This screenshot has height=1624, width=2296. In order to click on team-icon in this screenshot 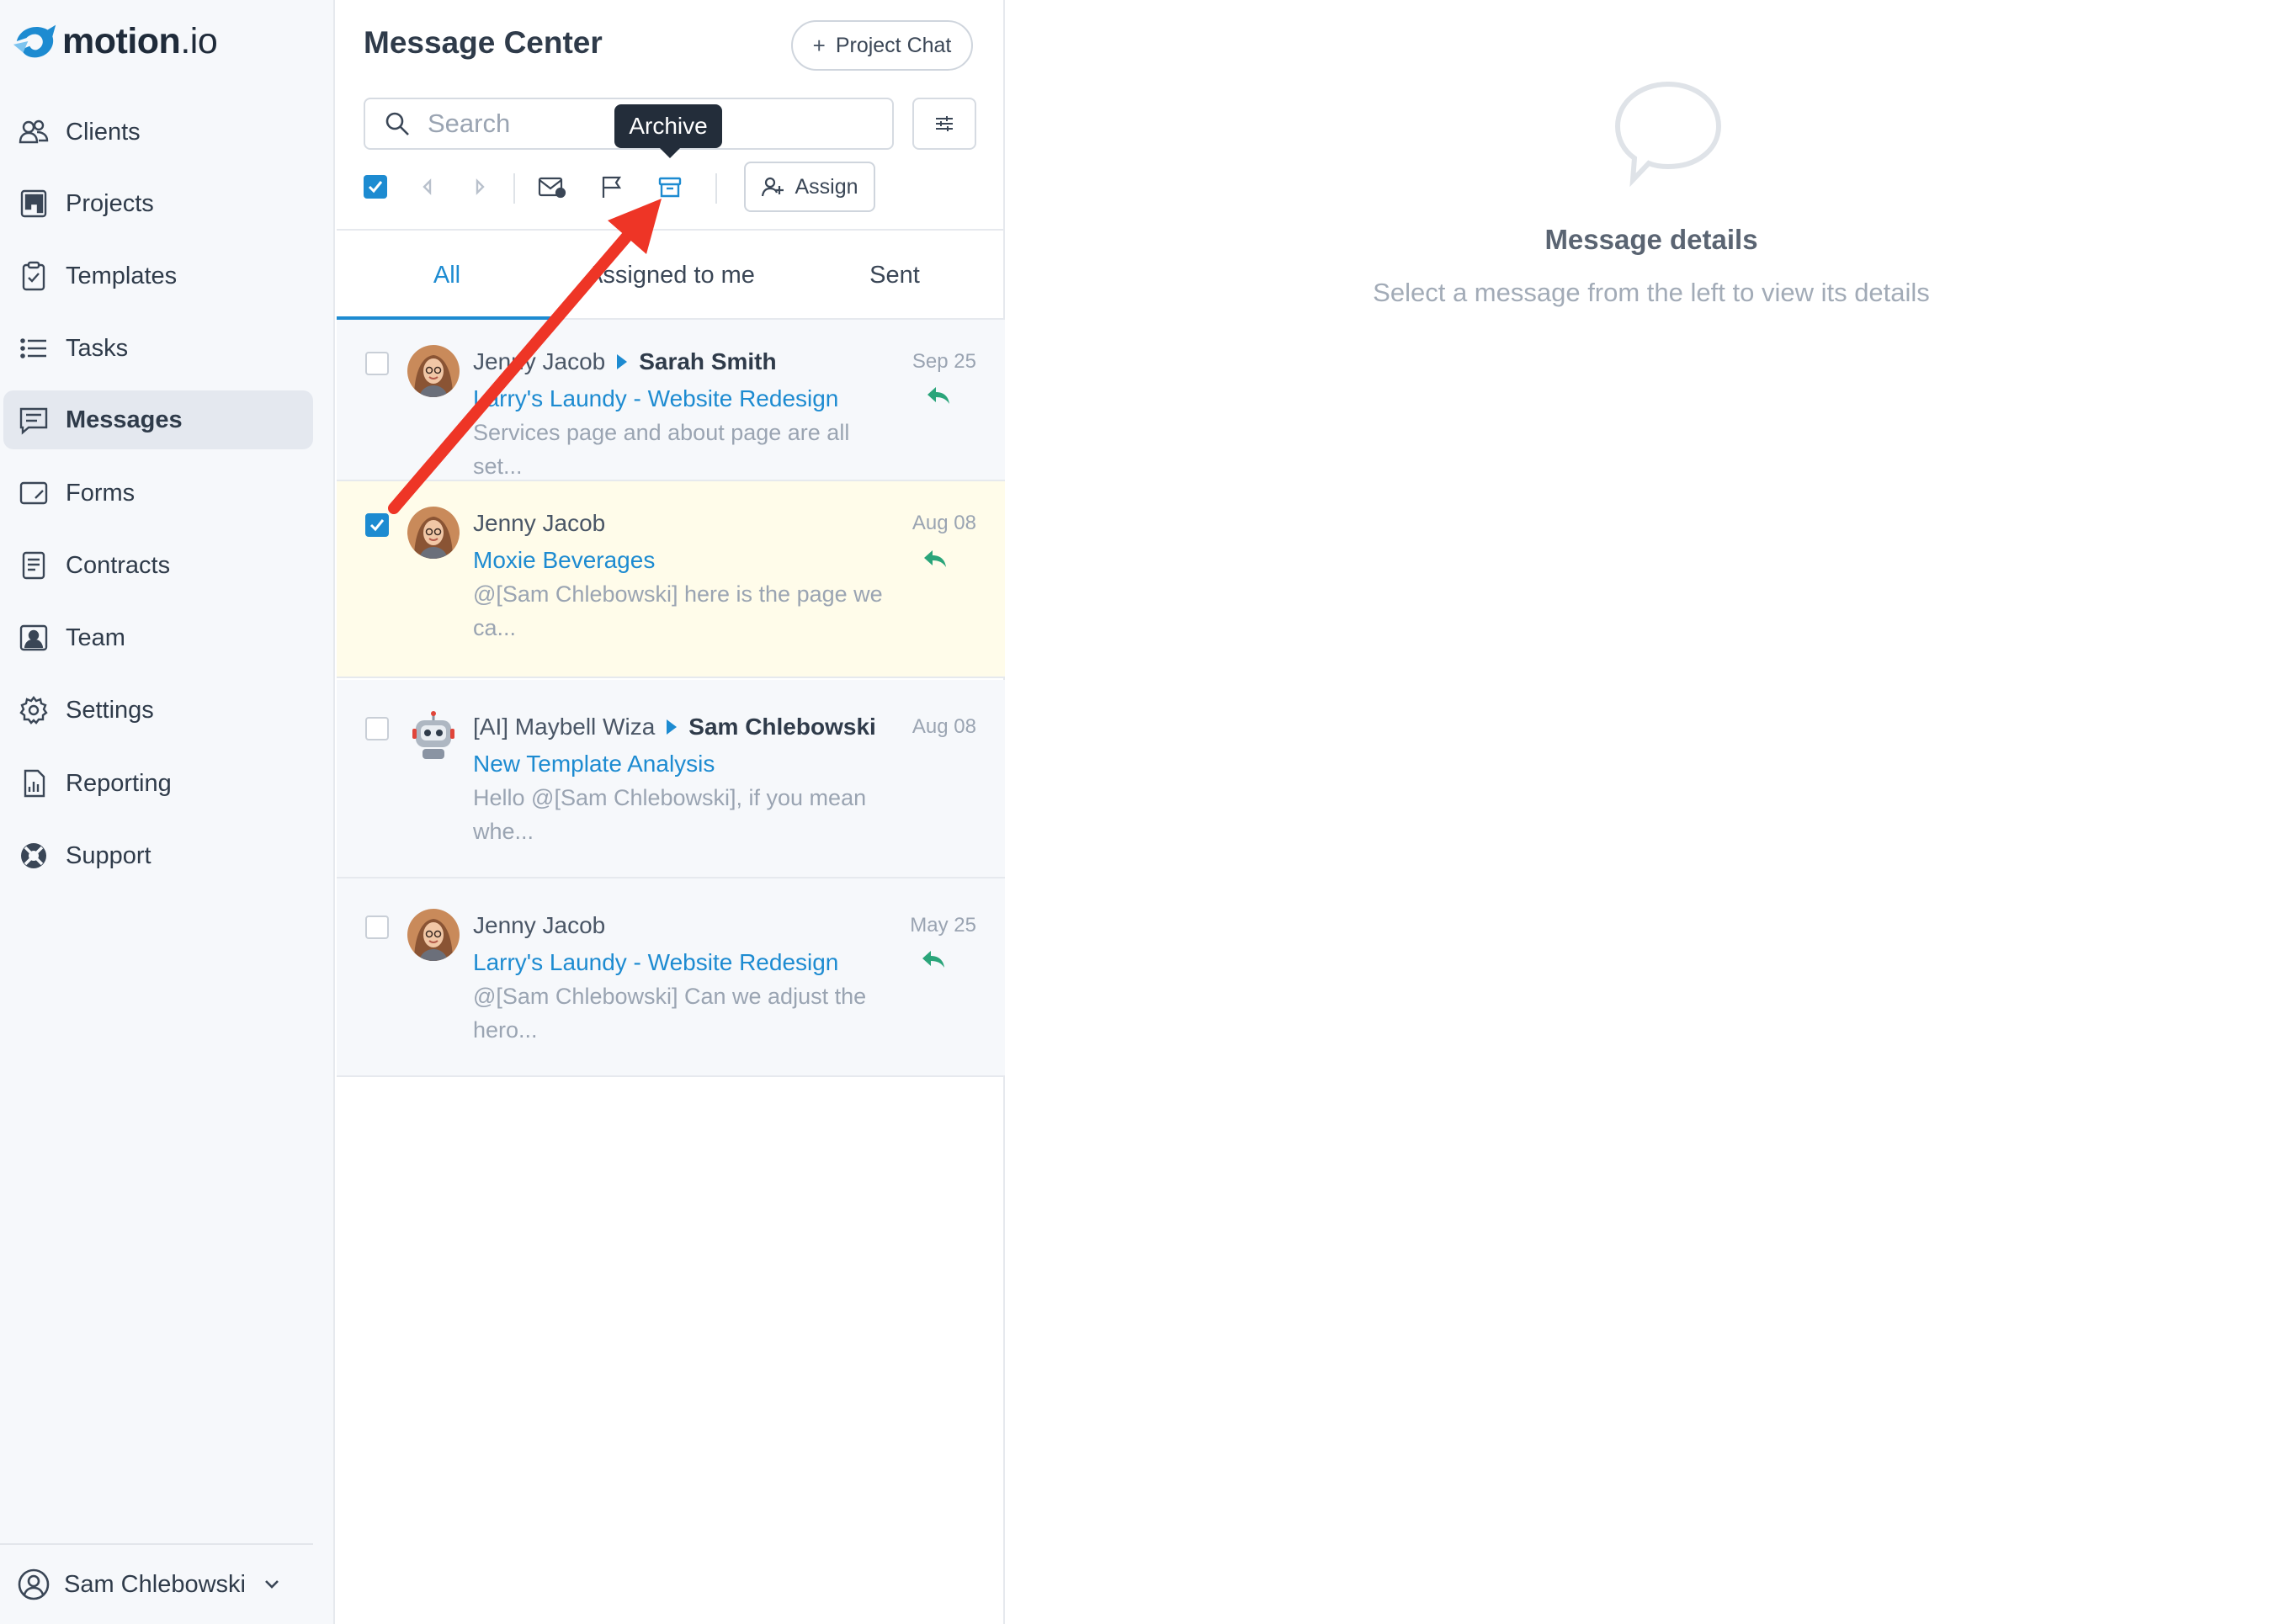, I will do `click(33, 638)`.